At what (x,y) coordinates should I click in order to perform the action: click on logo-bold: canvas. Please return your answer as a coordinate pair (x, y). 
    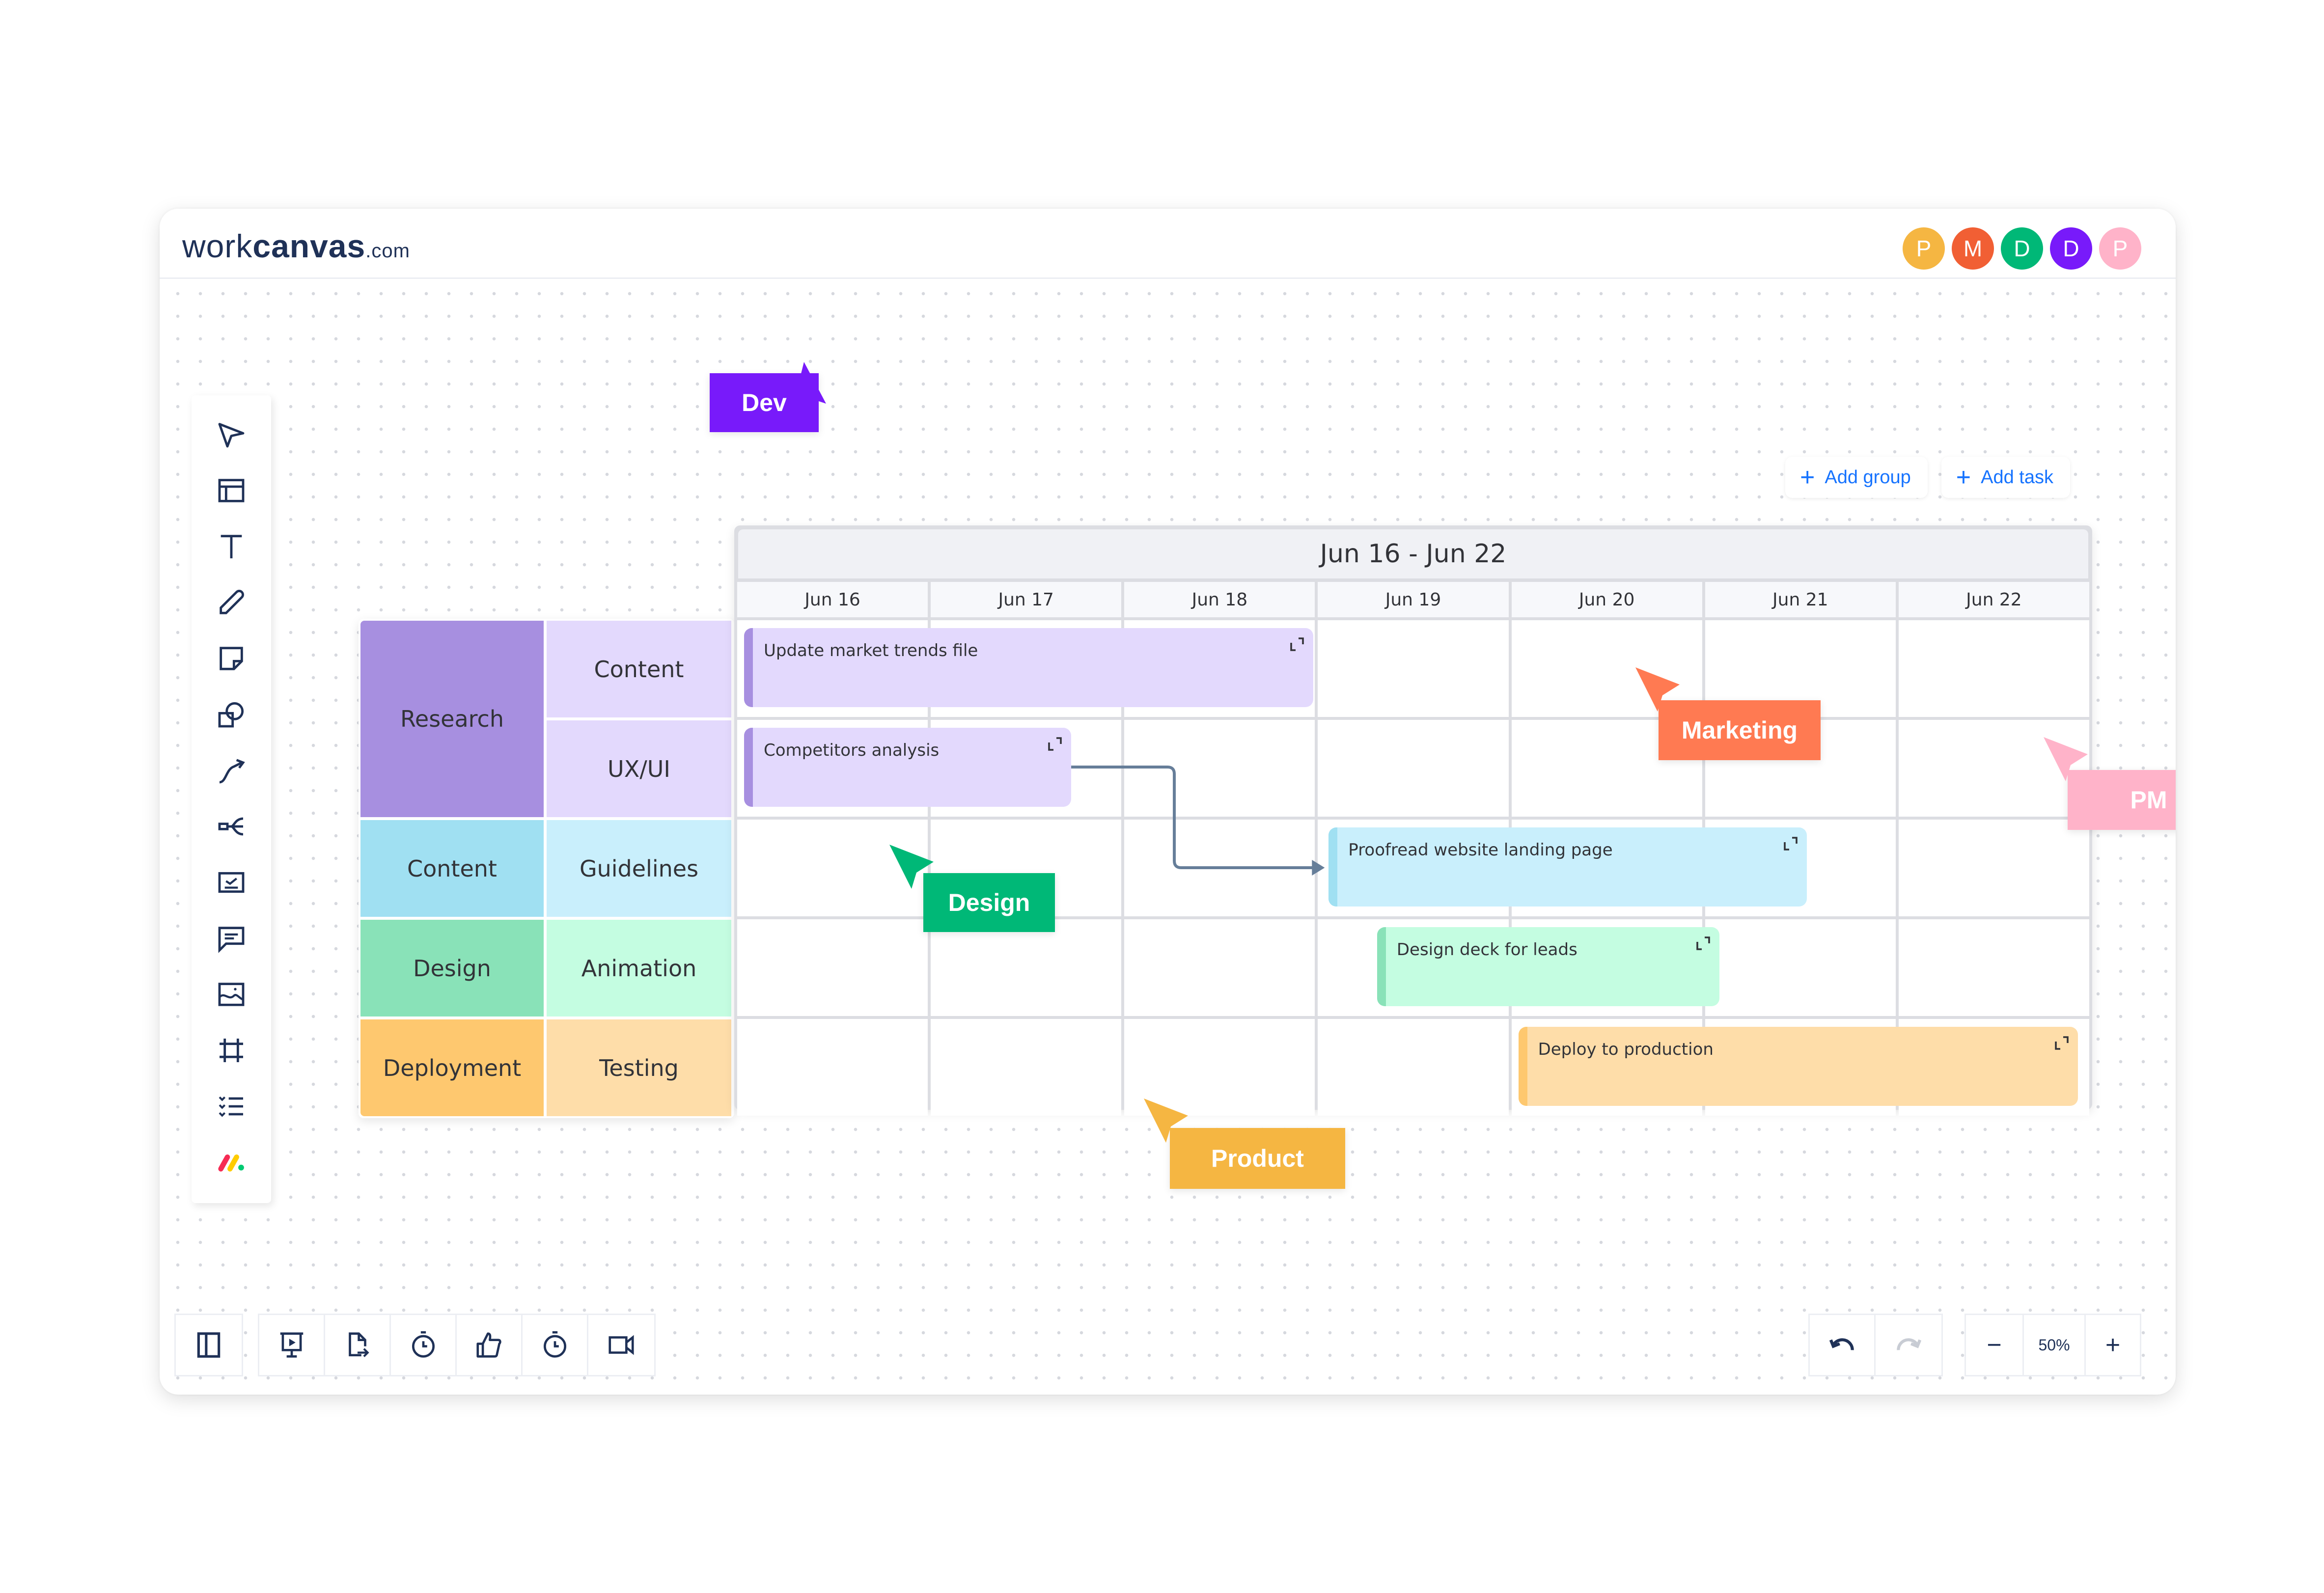
    Looking at the image, I should click on (309, 246).